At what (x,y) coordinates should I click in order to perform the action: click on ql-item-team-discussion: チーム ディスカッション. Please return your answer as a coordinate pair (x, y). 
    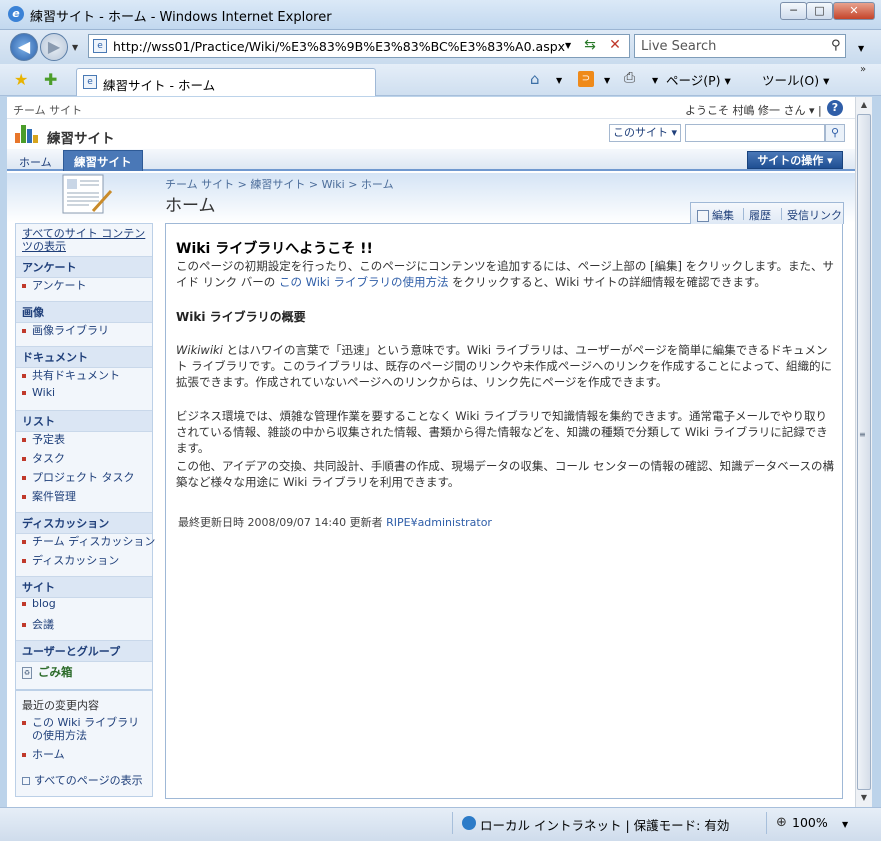
    Looking at the image, I should click on (88, 541).